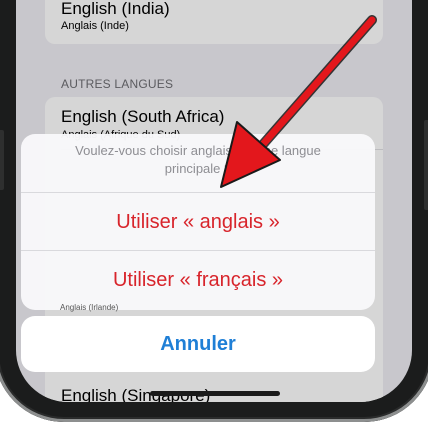 Image resolution: width=428 pixels, height=428 pixels. Describe the element at coordinates (298, 101) in the screenshot. I see `annotation-arrow-icon` at that location.